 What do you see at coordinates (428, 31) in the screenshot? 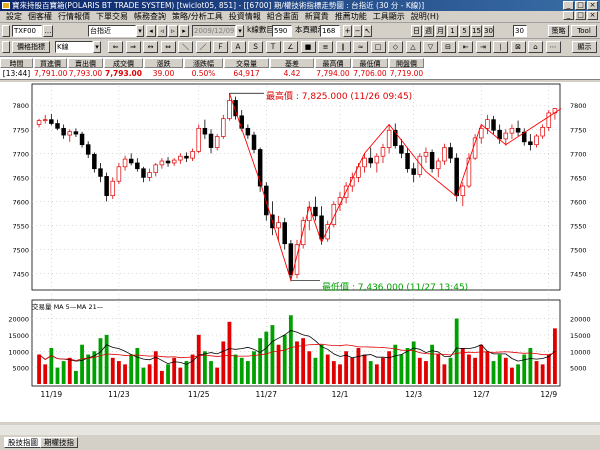
I see `period-button-1: 週` at bounding box center [428, 31].